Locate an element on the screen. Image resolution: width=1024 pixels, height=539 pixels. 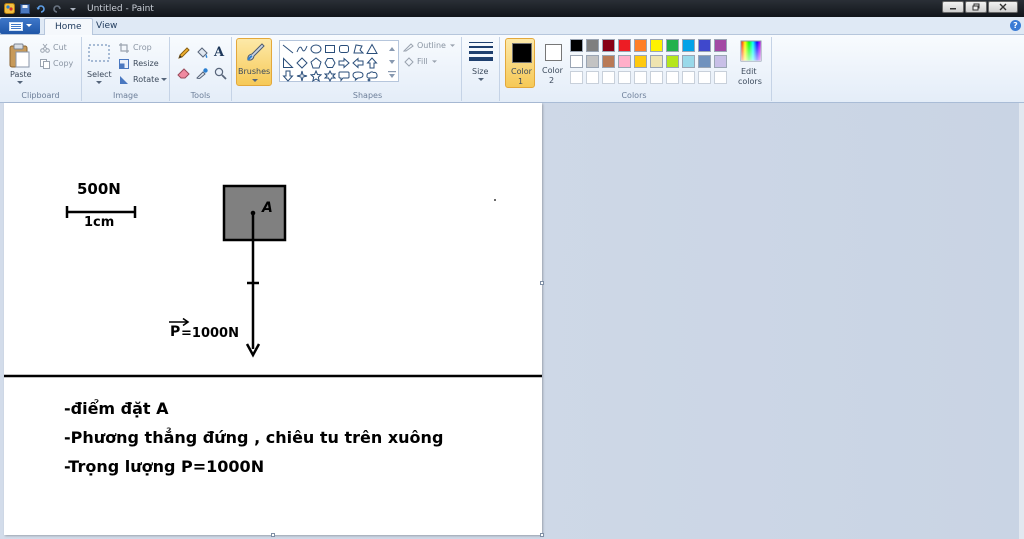
magnifier-icon is located at coordinates (220, 73).